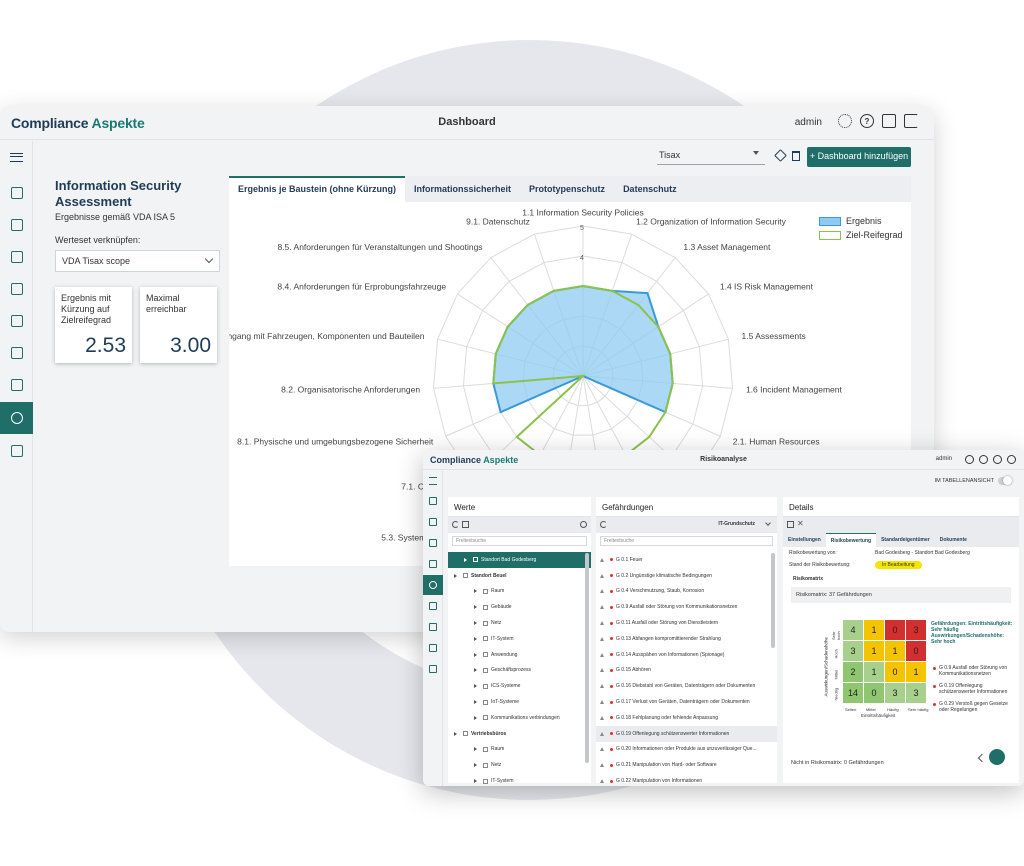  What do you see at coordinates (800, 523) in the screenshot?
I see `close-icon: ✕` at bounding box center [800, 523].